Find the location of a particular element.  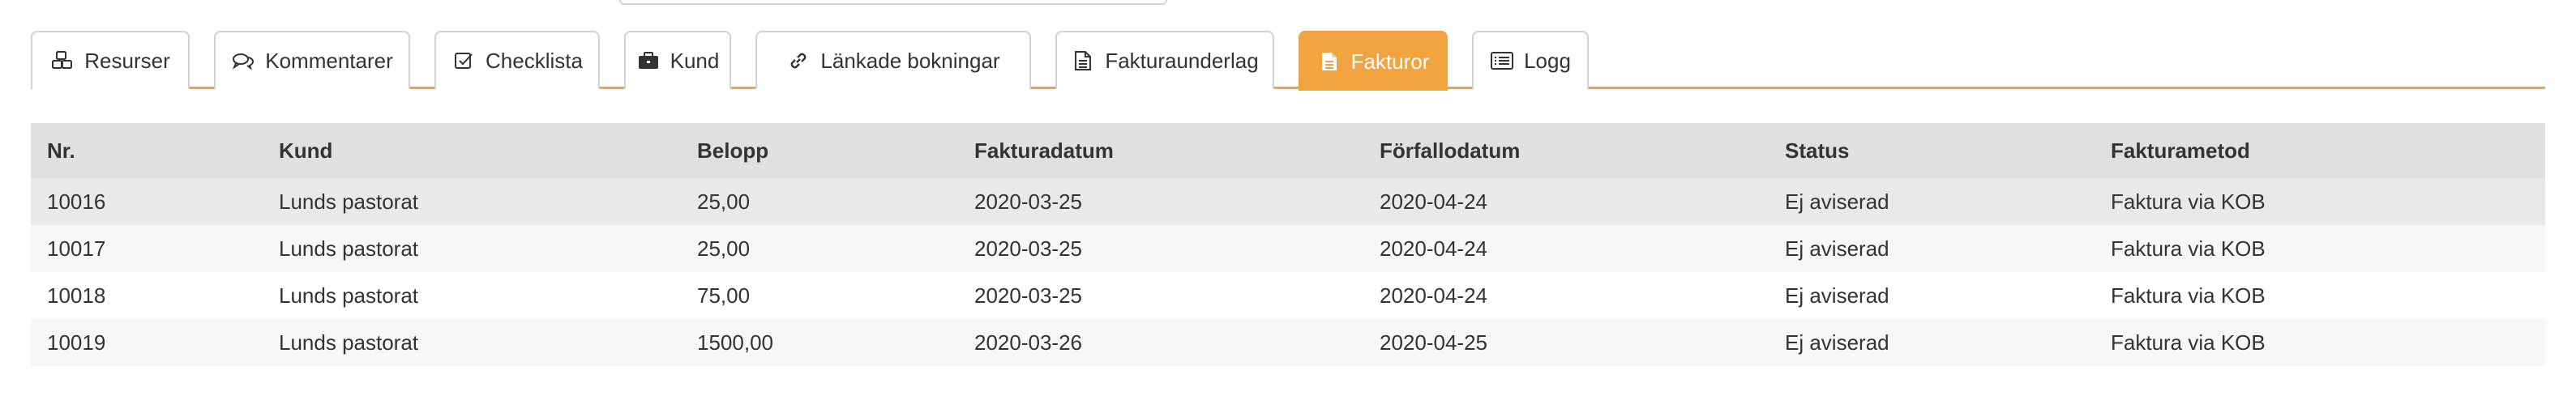

tab-resurser: Resurser is located at coordinates (110, 60).